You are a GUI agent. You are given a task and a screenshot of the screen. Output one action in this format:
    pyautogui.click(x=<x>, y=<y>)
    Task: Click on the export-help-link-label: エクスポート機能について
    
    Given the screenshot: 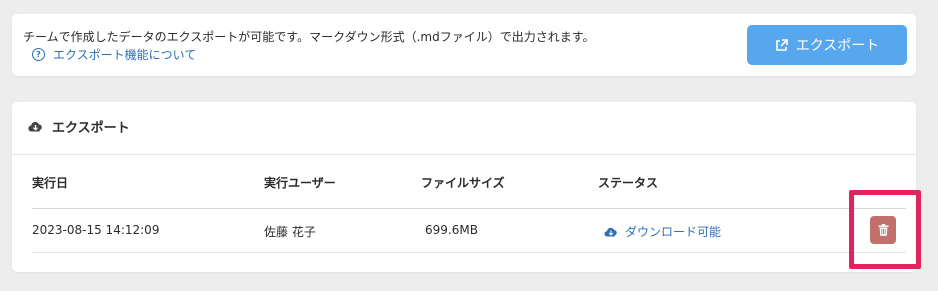 What is the action you would take?
    pyautogui.click(x=125, y=55)
    